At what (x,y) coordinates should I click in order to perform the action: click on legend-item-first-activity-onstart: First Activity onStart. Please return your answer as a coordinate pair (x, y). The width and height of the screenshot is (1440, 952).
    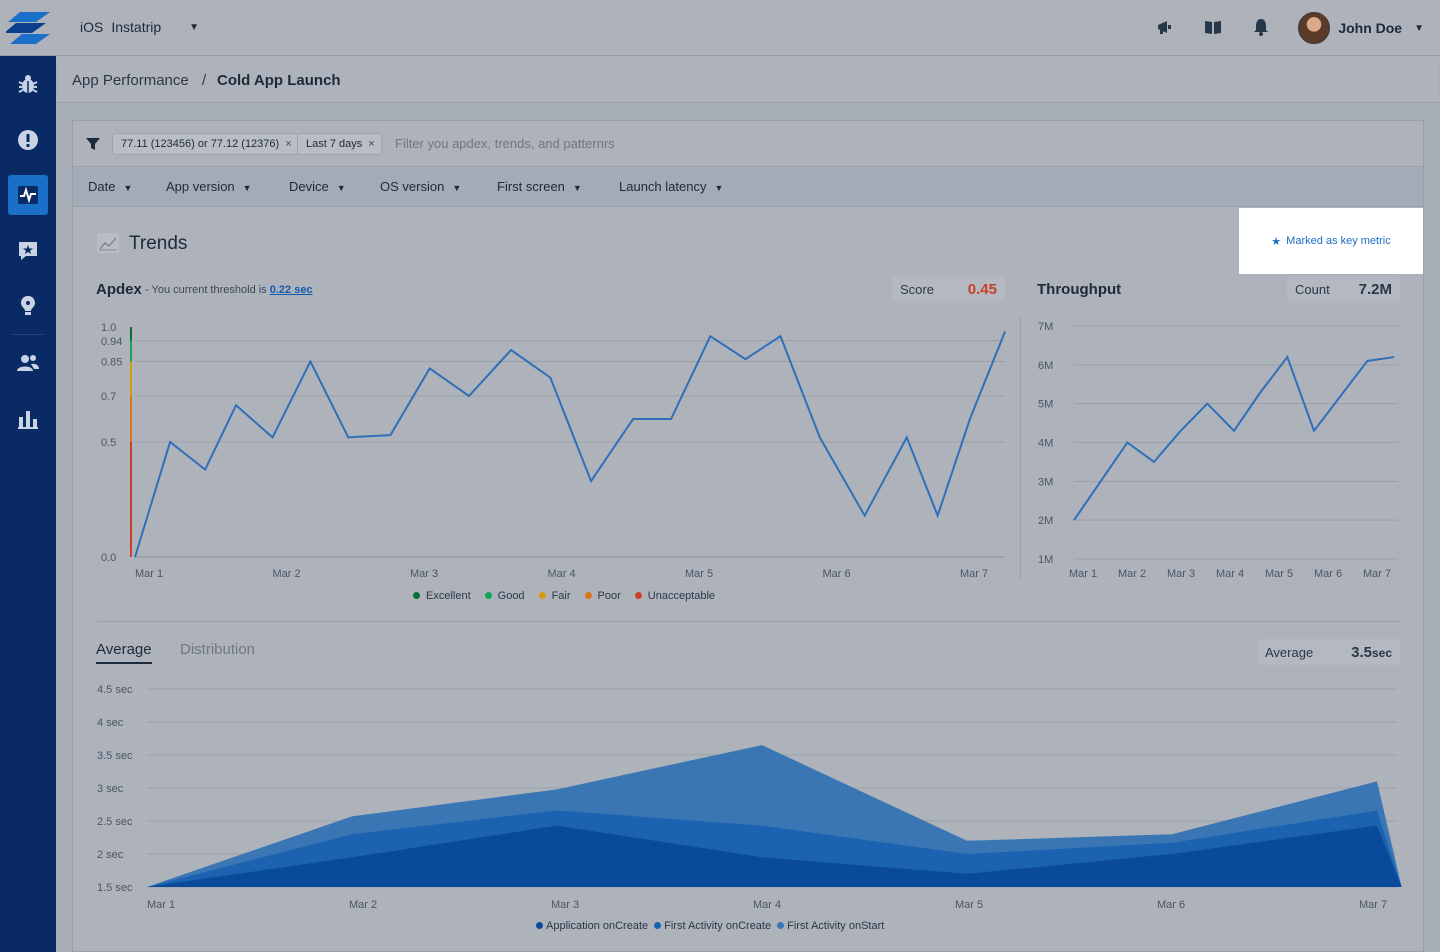
    Looking at the image, I should click on (830, 926).